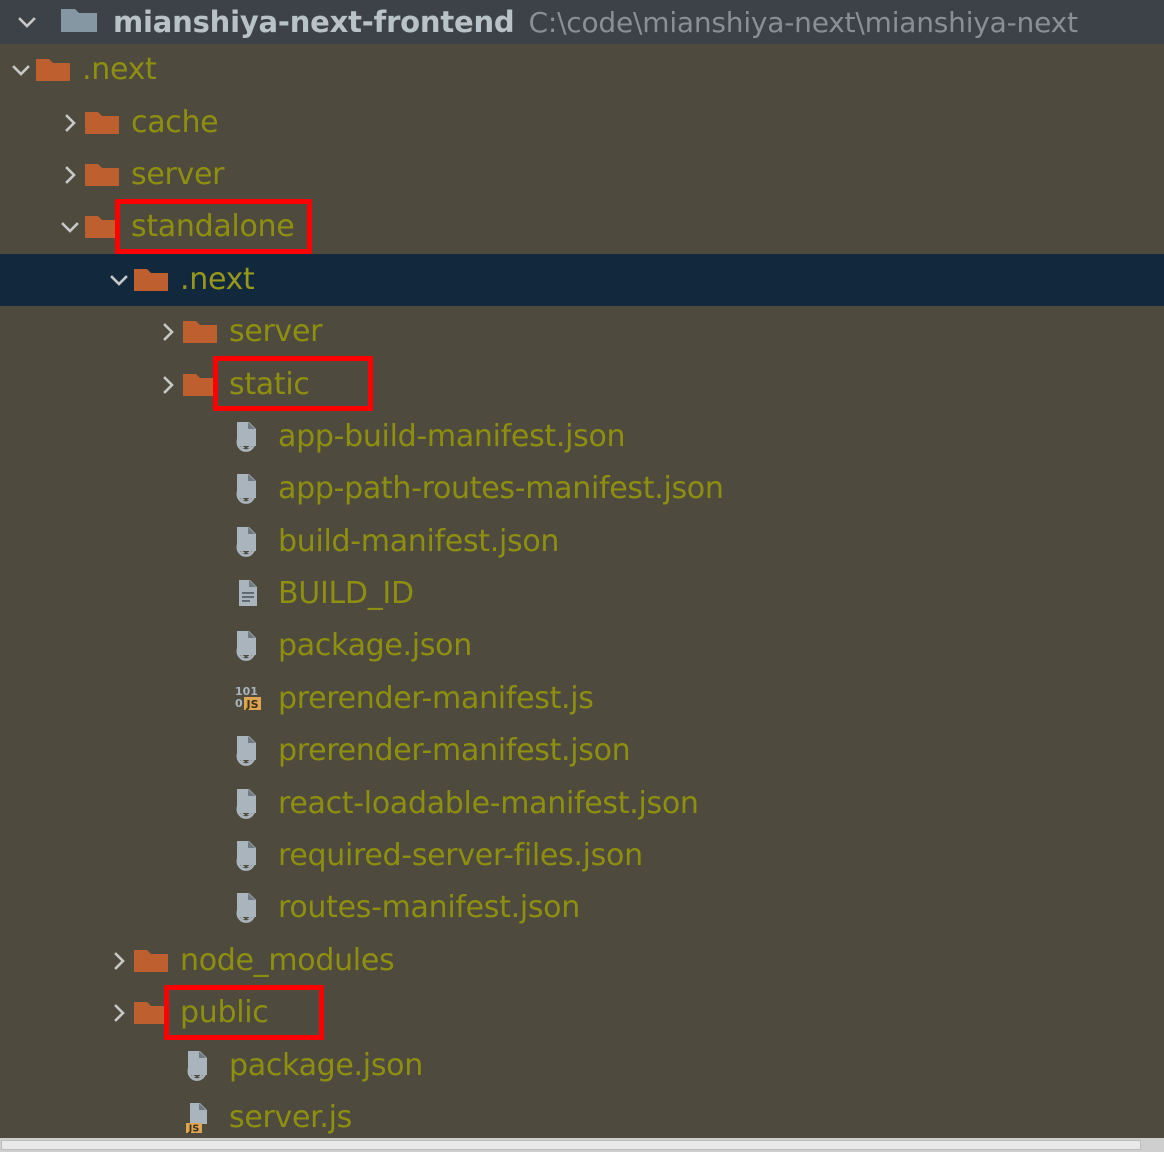 Image resolution: width=1164 pixels, height=1152 pixels. I want to click on tree-file-row: {} required-server-files.json, so click(582, 856).